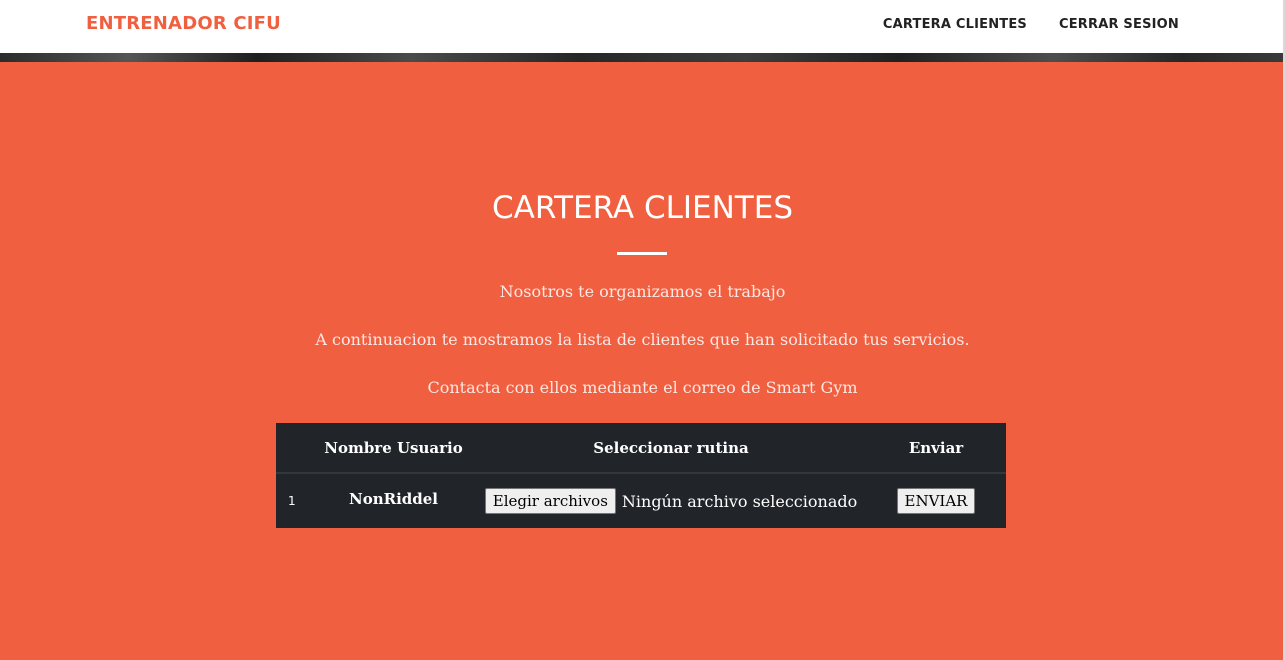  What do you see at coordinates (292, 501) in the screenshot?
I see `row-index: 1` at bounding box center [292, 501].